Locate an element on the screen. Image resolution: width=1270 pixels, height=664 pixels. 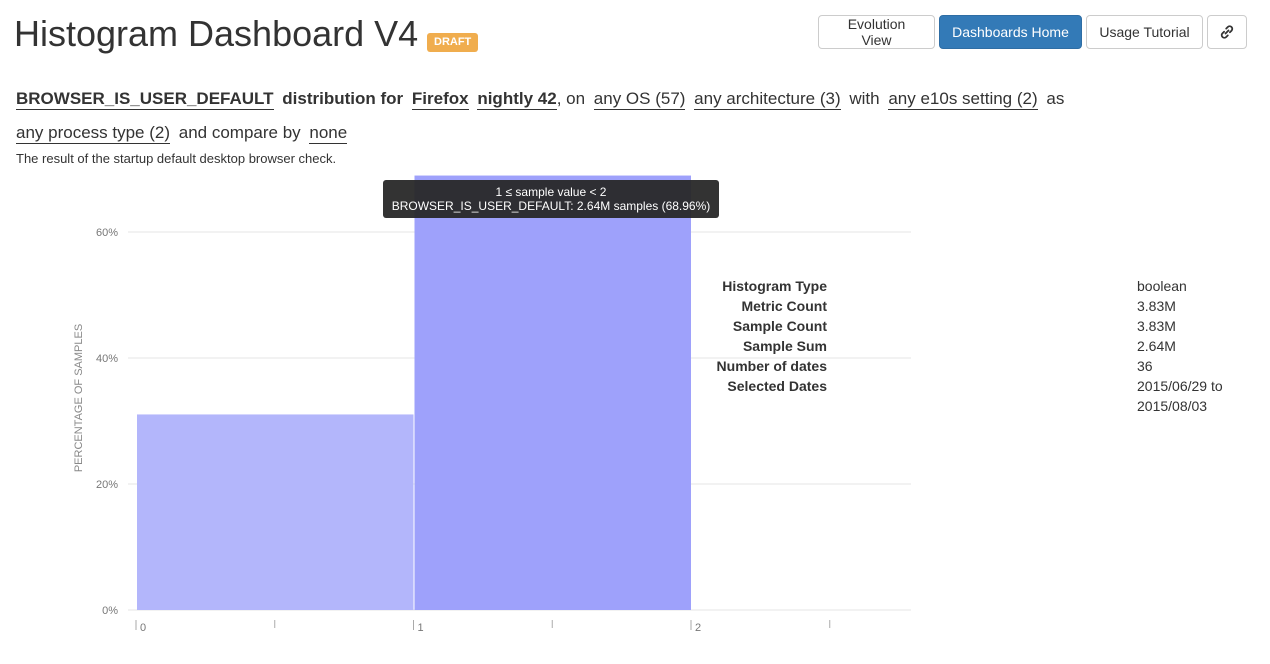
x-tick-label: 1 is located at coordinates (421, 628).